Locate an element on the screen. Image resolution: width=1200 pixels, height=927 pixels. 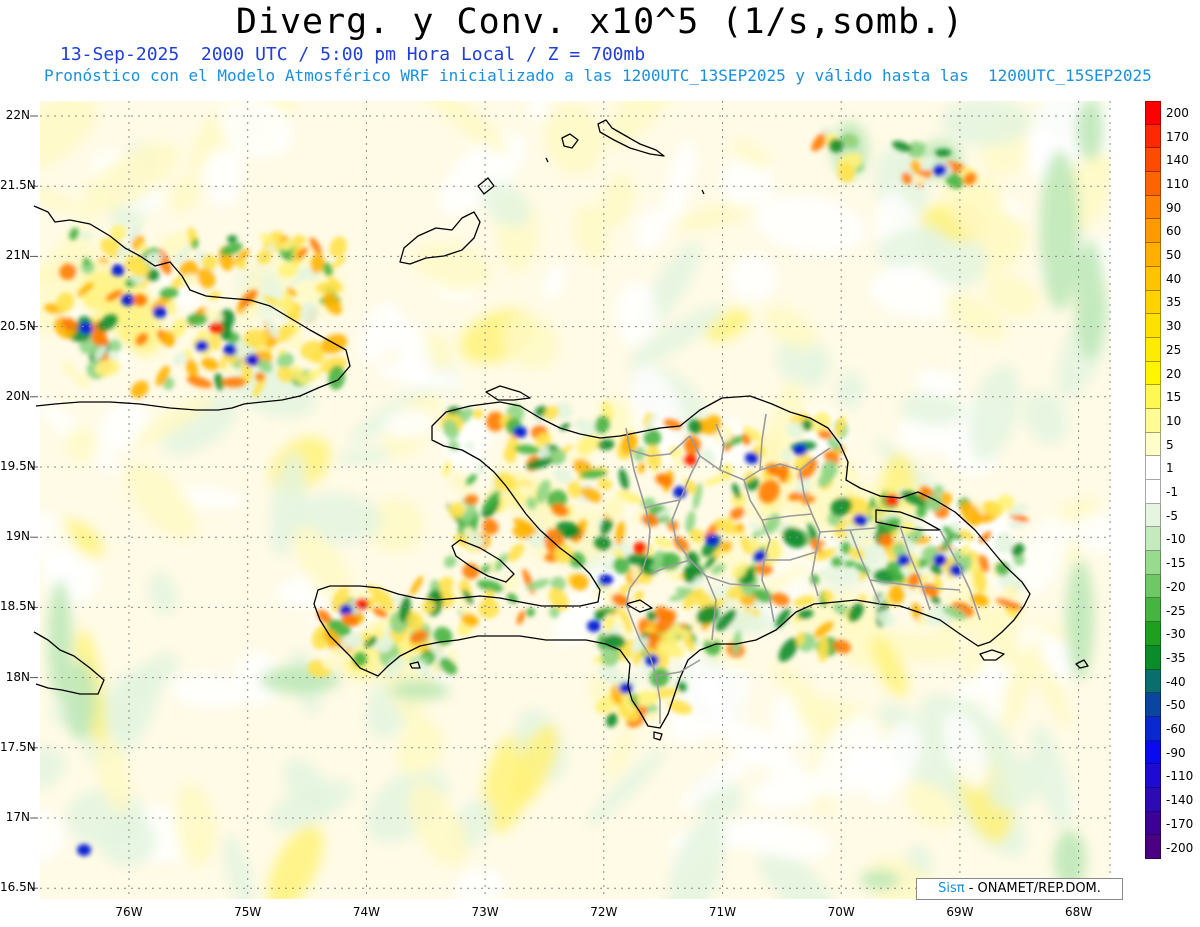
legend-label: -1 is located at coordinates (1172, 492).